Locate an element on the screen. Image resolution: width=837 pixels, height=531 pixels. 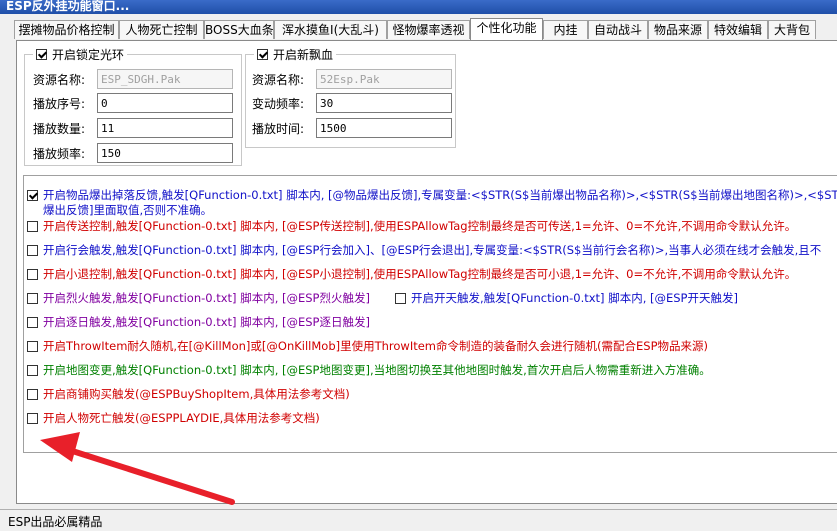
teleport-checkbox is located at coordinates (32, 226).